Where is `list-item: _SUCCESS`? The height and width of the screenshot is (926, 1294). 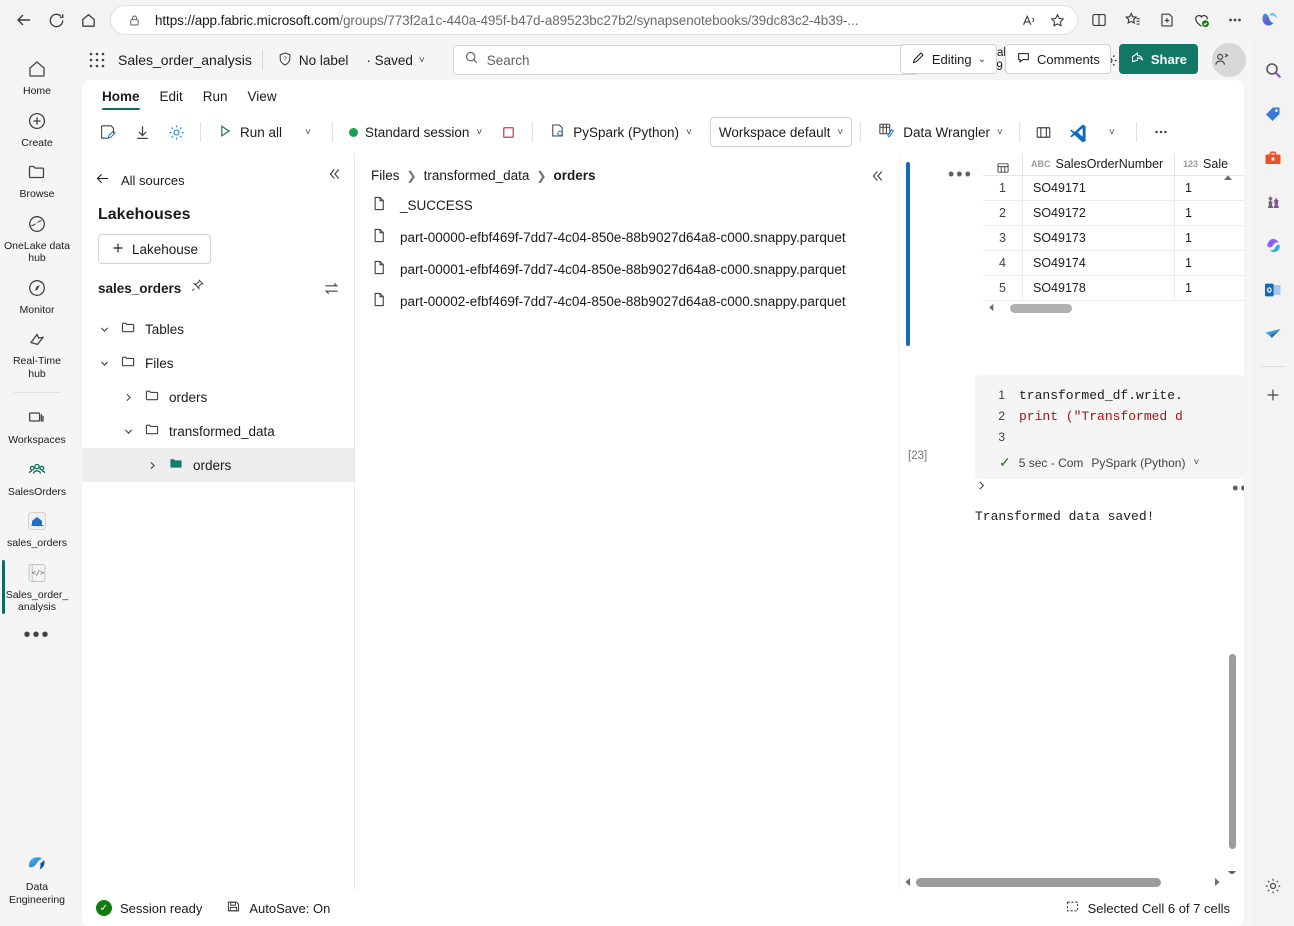
list-item: _SUCCESS is located at coordinates (627, 205).